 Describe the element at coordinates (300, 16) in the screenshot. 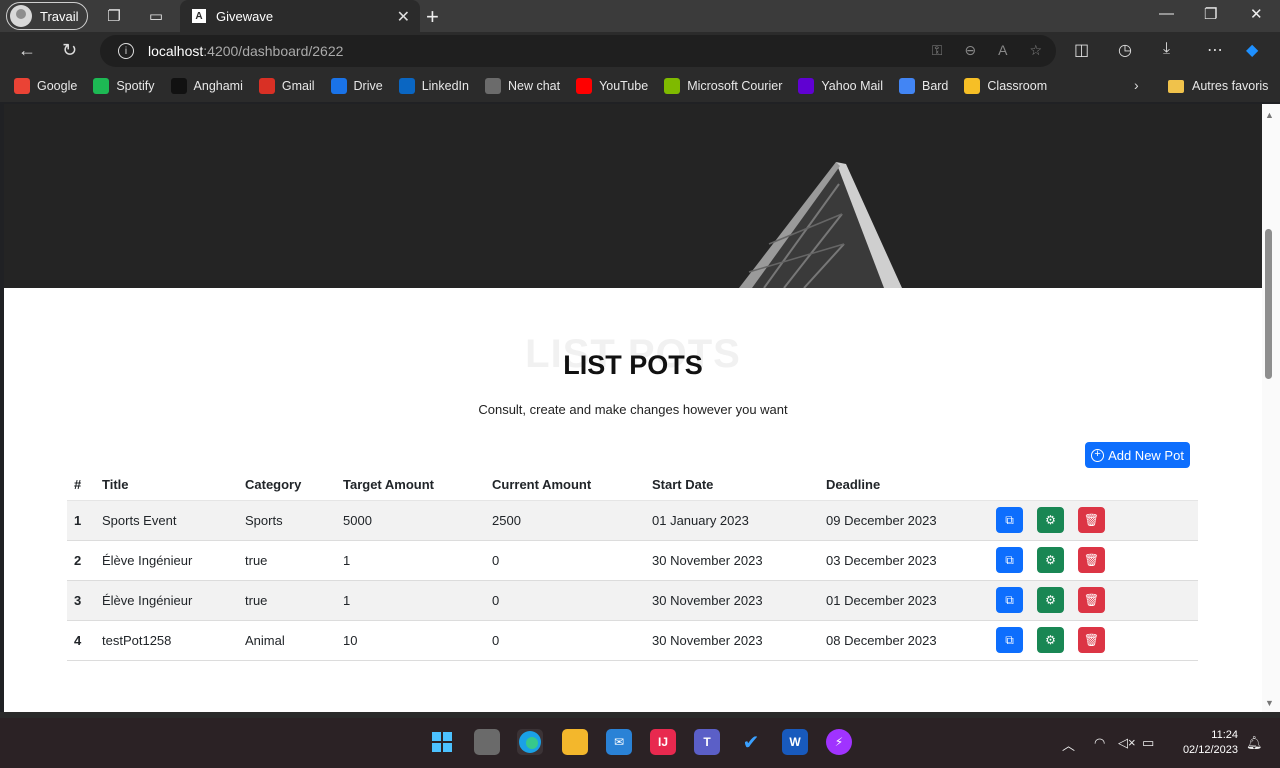

I see `tab-givewave: A Givewave ✕` at that location.